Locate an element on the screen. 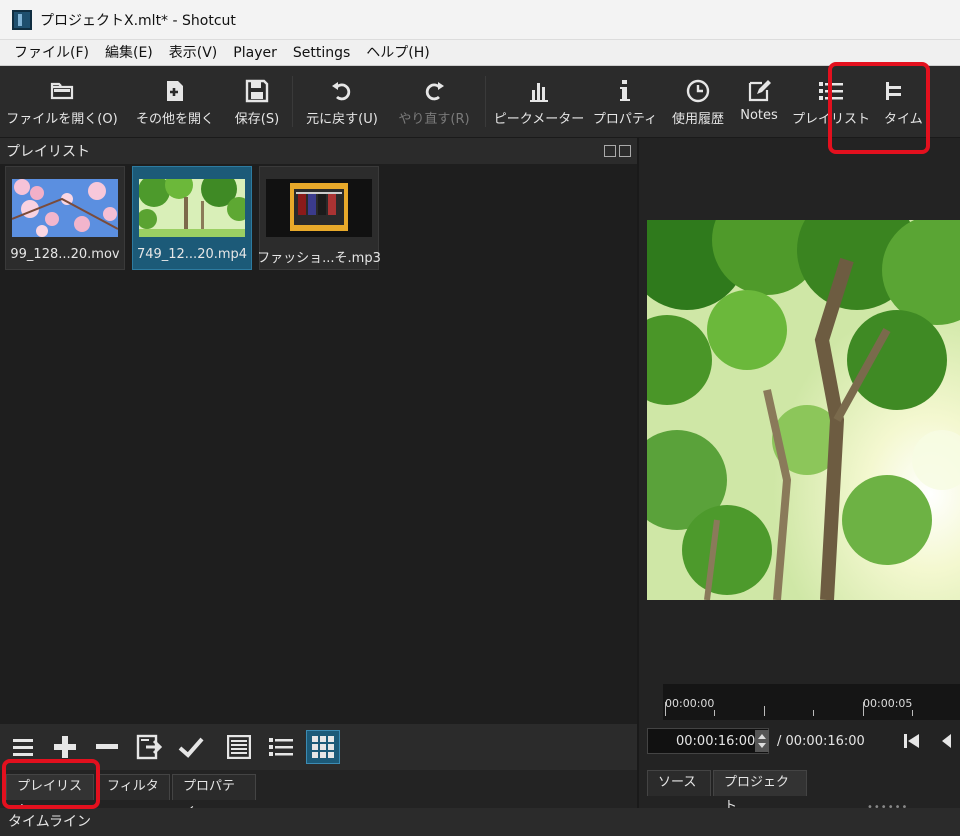  close-panel-icon is located at coordinates (625, 151).